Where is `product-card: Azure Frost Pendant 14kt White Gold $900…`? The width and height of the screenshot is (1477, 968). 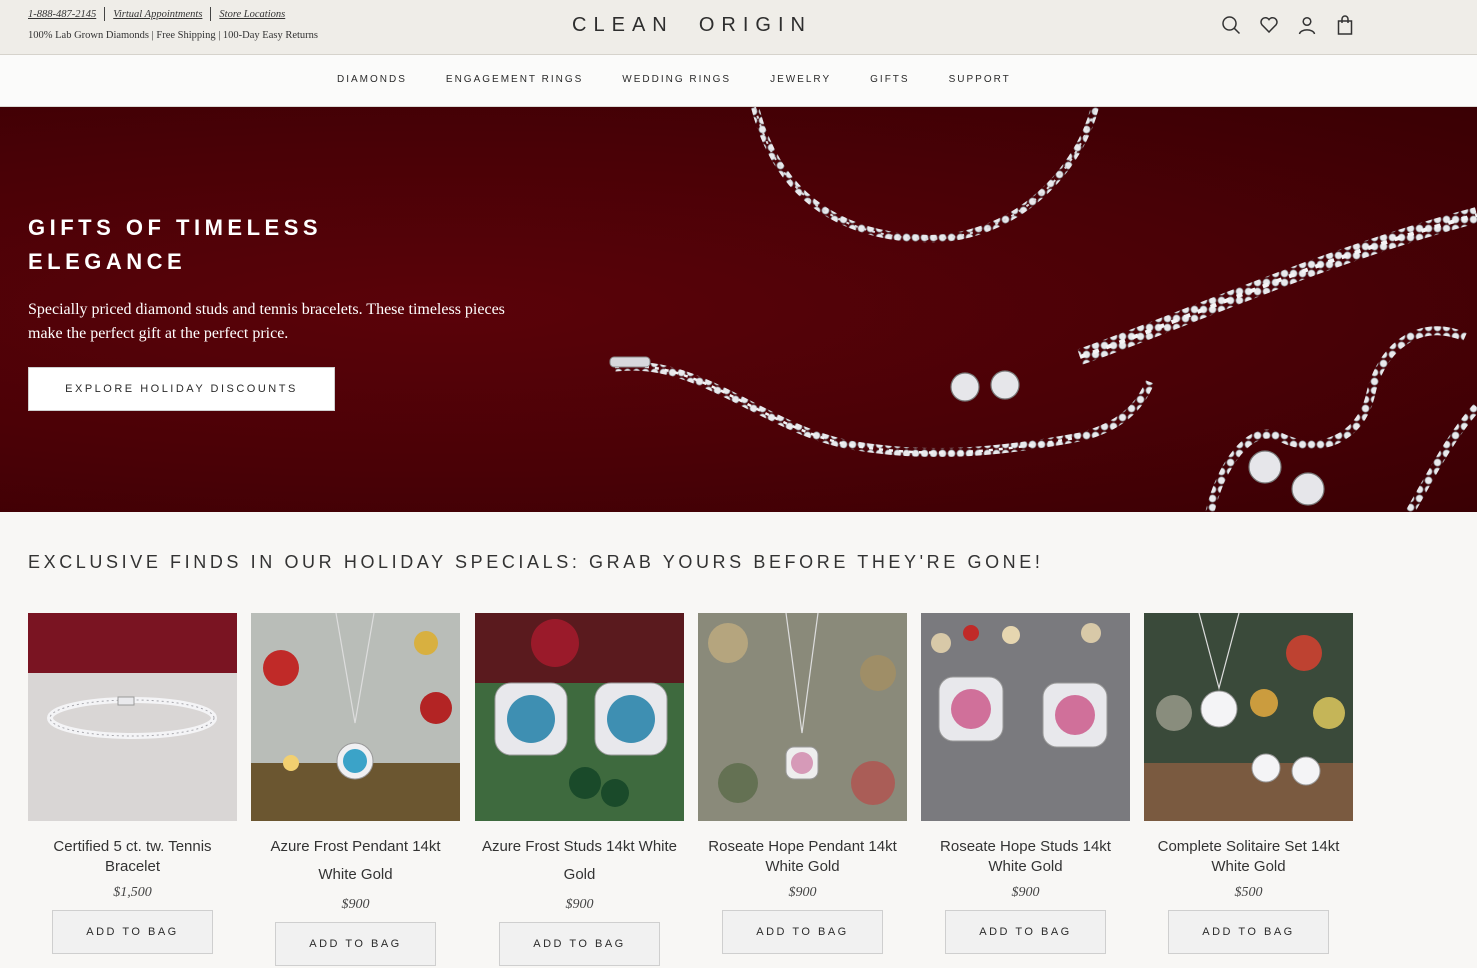 product-card: Azure Frost Pendant 14kt White Gold $900… is located at coordinates (355, 789).